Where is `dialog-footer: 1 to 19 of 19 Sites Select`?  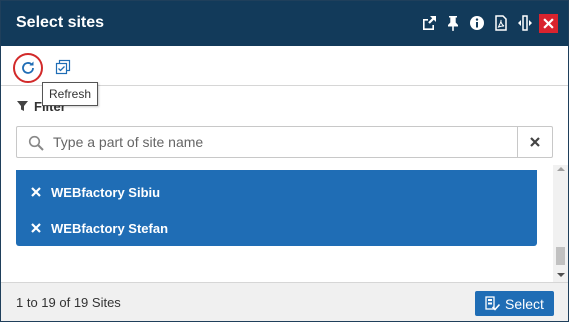
dialog-footer: 1 to 19 of 19 Sites Select is located at coordinates (284, 301).